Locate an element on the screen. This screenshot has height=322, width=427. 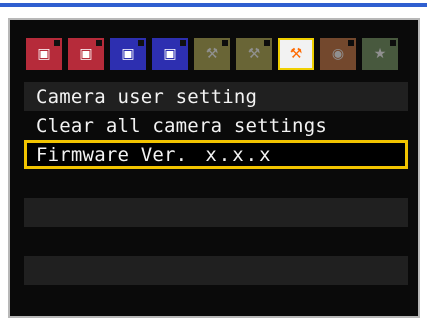
menu-item-firmware-version: Firmware Ver. x.x.x is located at coordinates (216, 154).